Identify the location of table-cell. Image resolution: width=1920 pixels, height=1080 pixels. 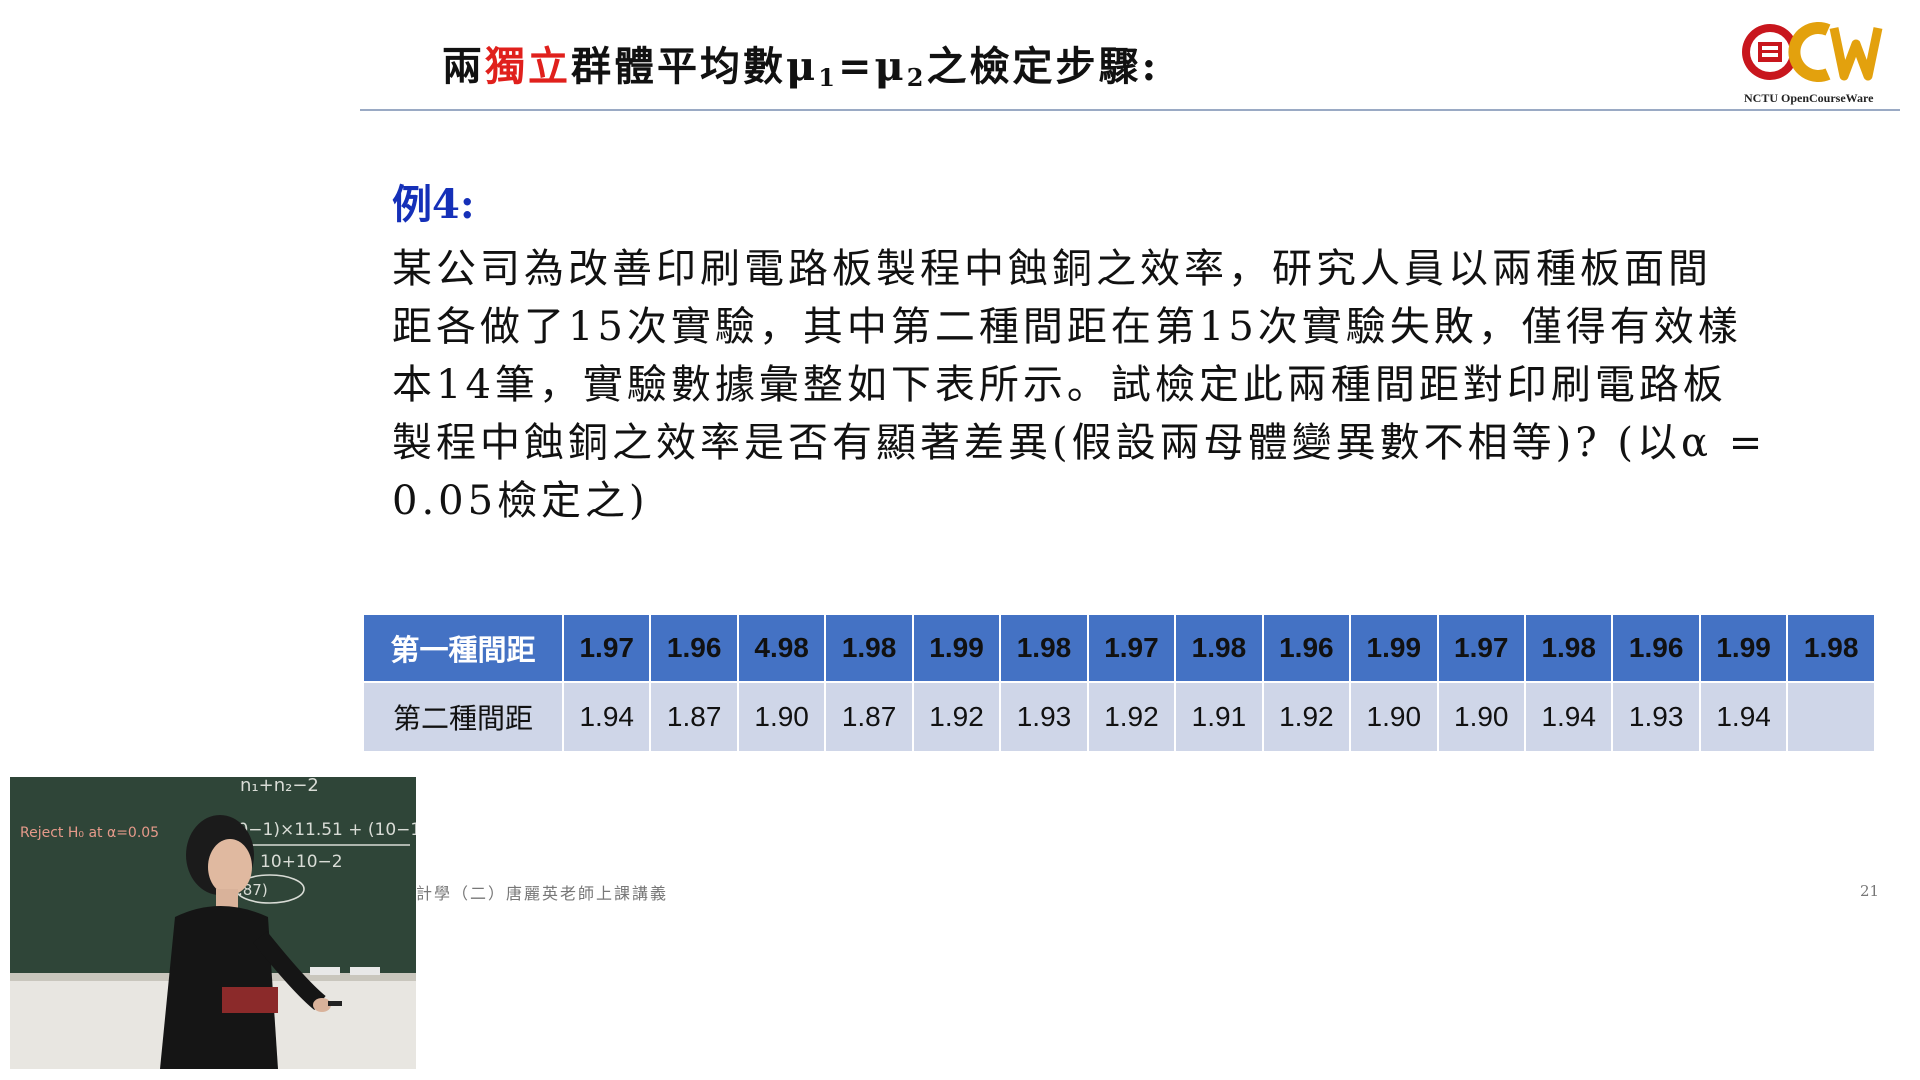
(1831, 717).